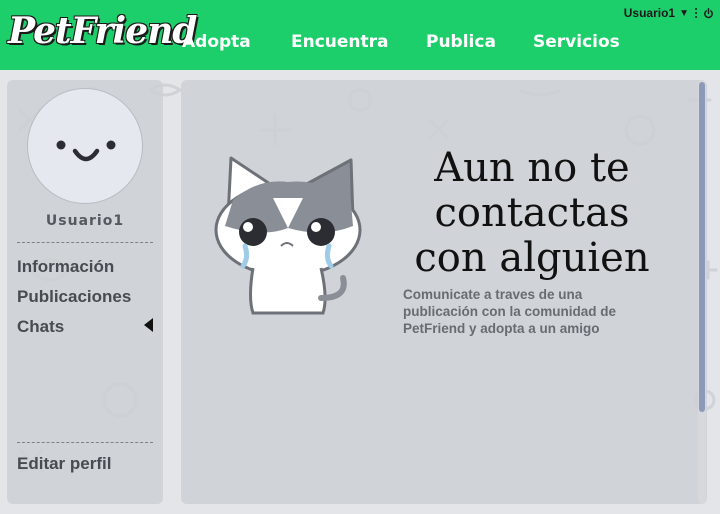  What do you see at coordinates (216, 42) in the screenshot?
I see `nav-adopta: Adopta` at bounding box center [216, 42].